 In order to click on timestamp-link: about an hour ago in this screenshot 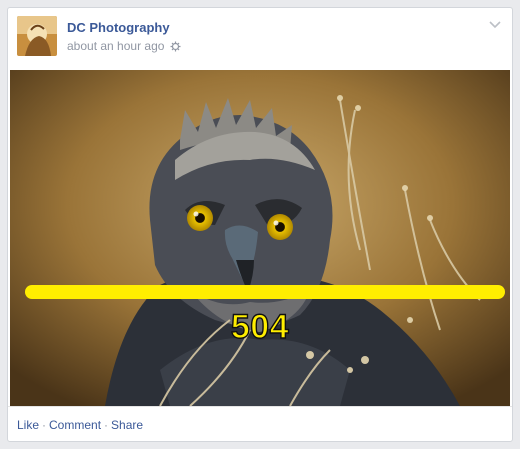, I will do `click(115, 46)`.